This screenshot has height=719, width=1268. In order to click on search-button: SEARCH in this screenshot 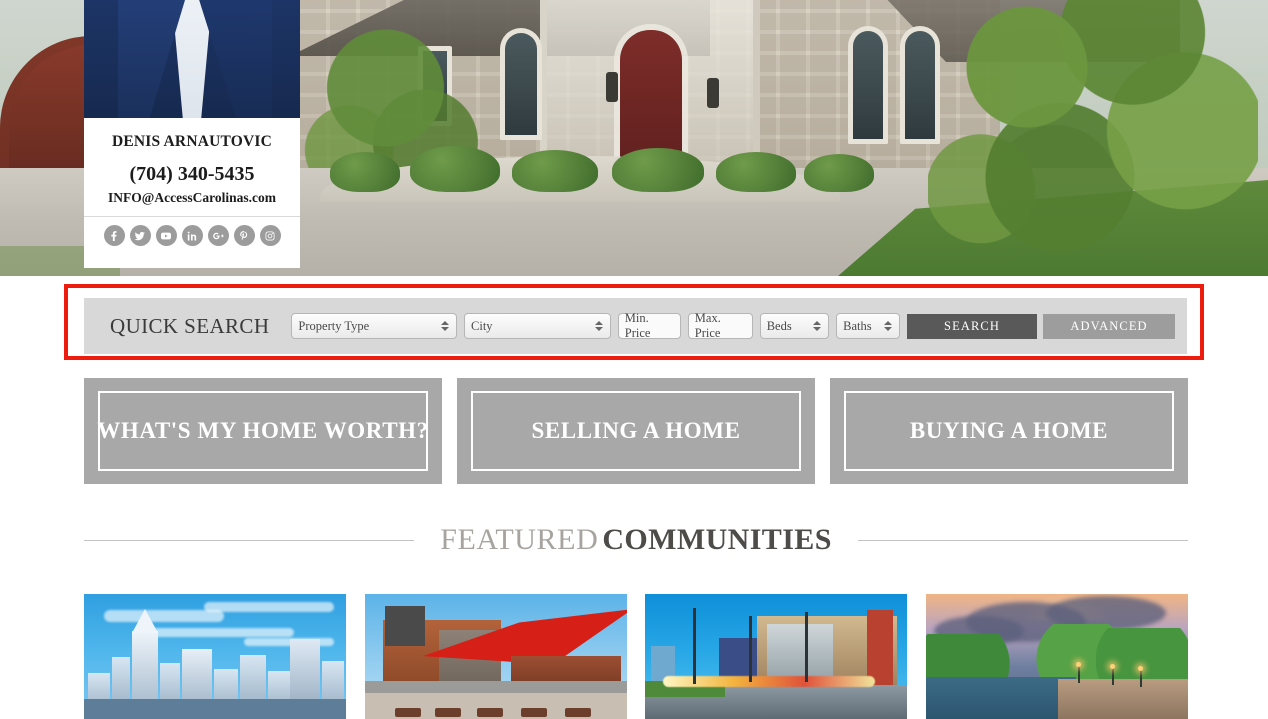, I will do `click(972, 326)`.